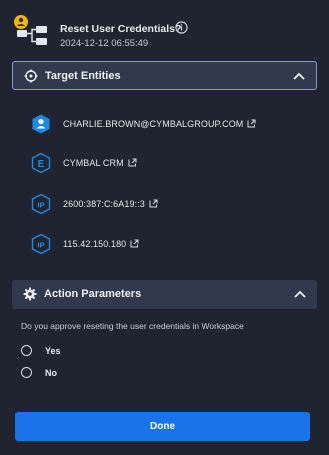  What do you see at coordinates (164, 294) in the screenshot?
I see `action-parameters-header: Action Parameters` at bounding box center [164, 294].